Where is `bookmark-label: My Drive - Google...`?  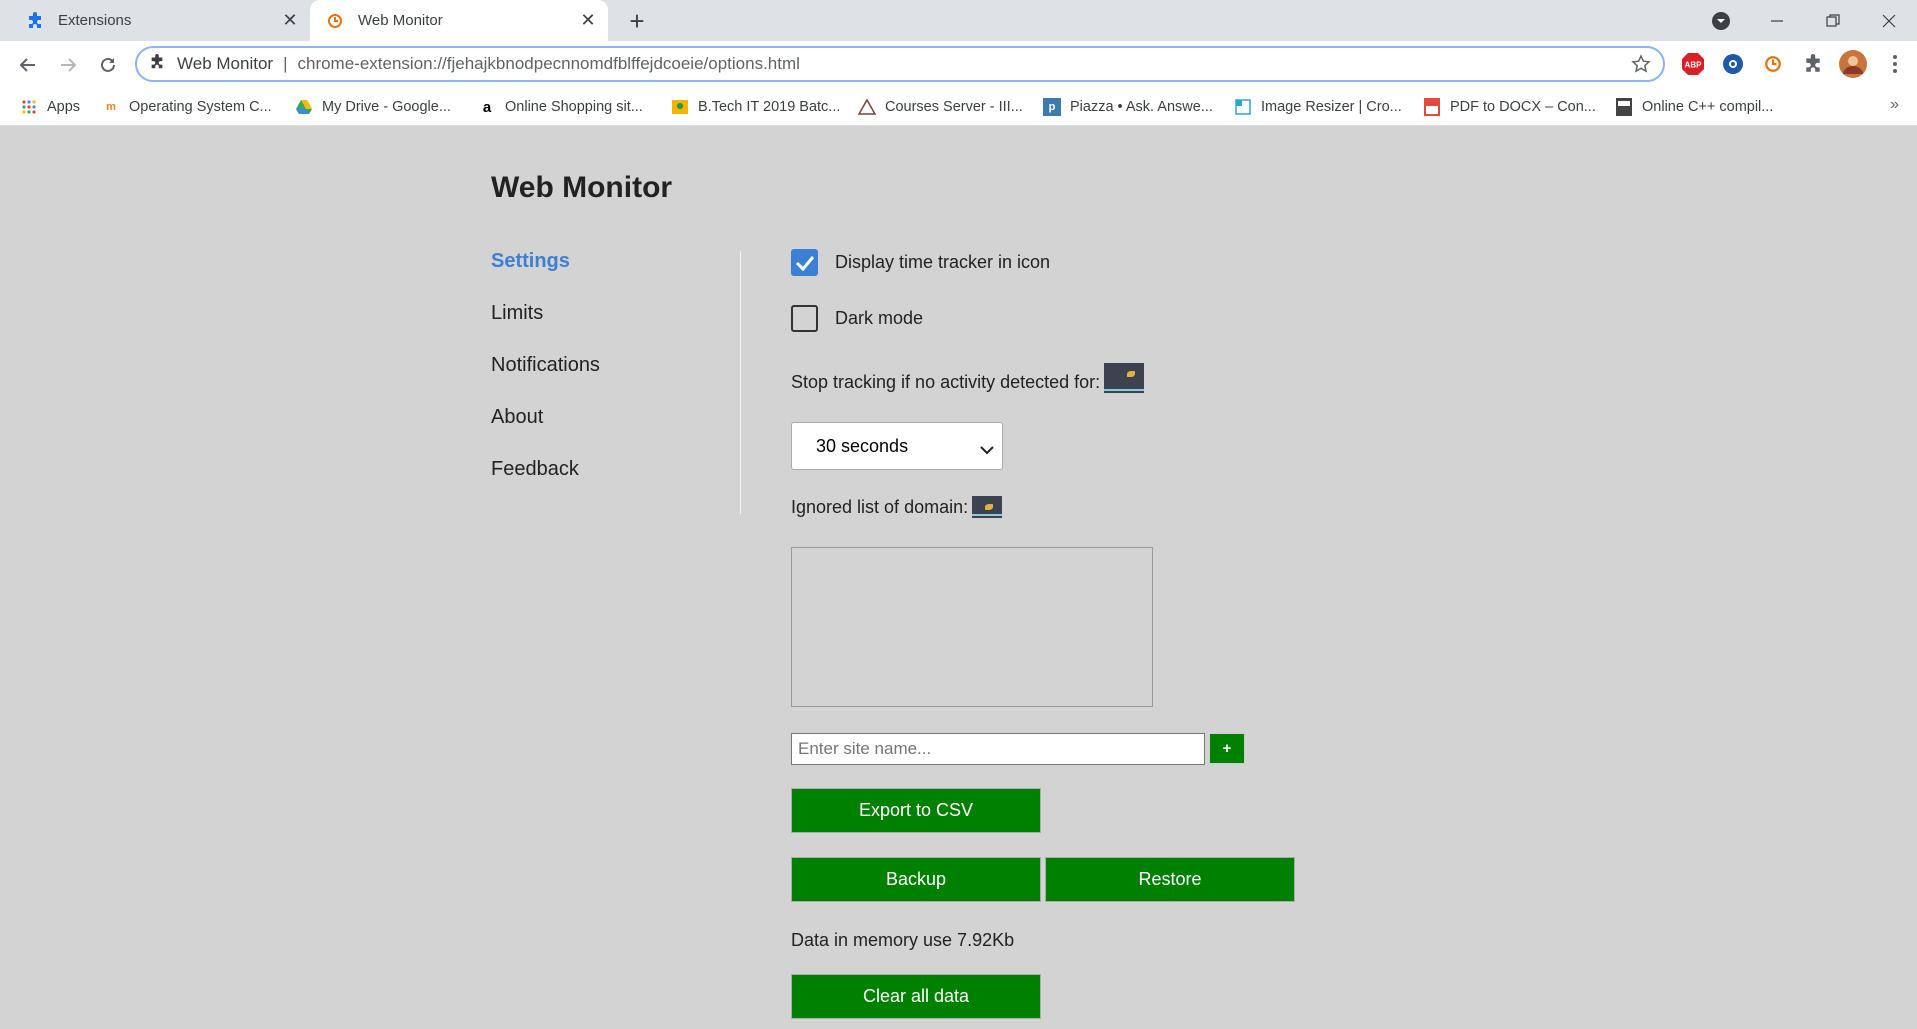
bookmark-label: My Drive - Google... is located at coordinates (386, 107).